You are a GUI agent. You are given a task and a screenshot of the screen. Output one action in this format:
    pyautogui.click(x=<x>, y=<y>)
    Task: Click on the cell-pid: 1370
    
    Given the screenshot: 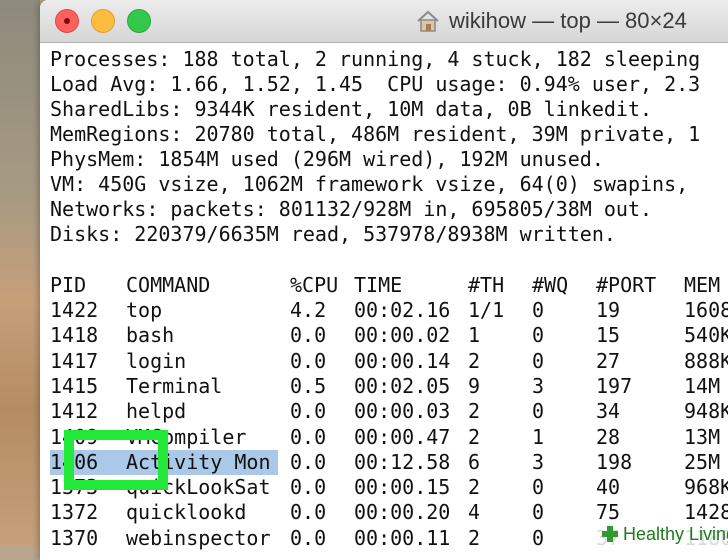 What is the action you would take?
    pyautogui.click(x=74, y=537)
    